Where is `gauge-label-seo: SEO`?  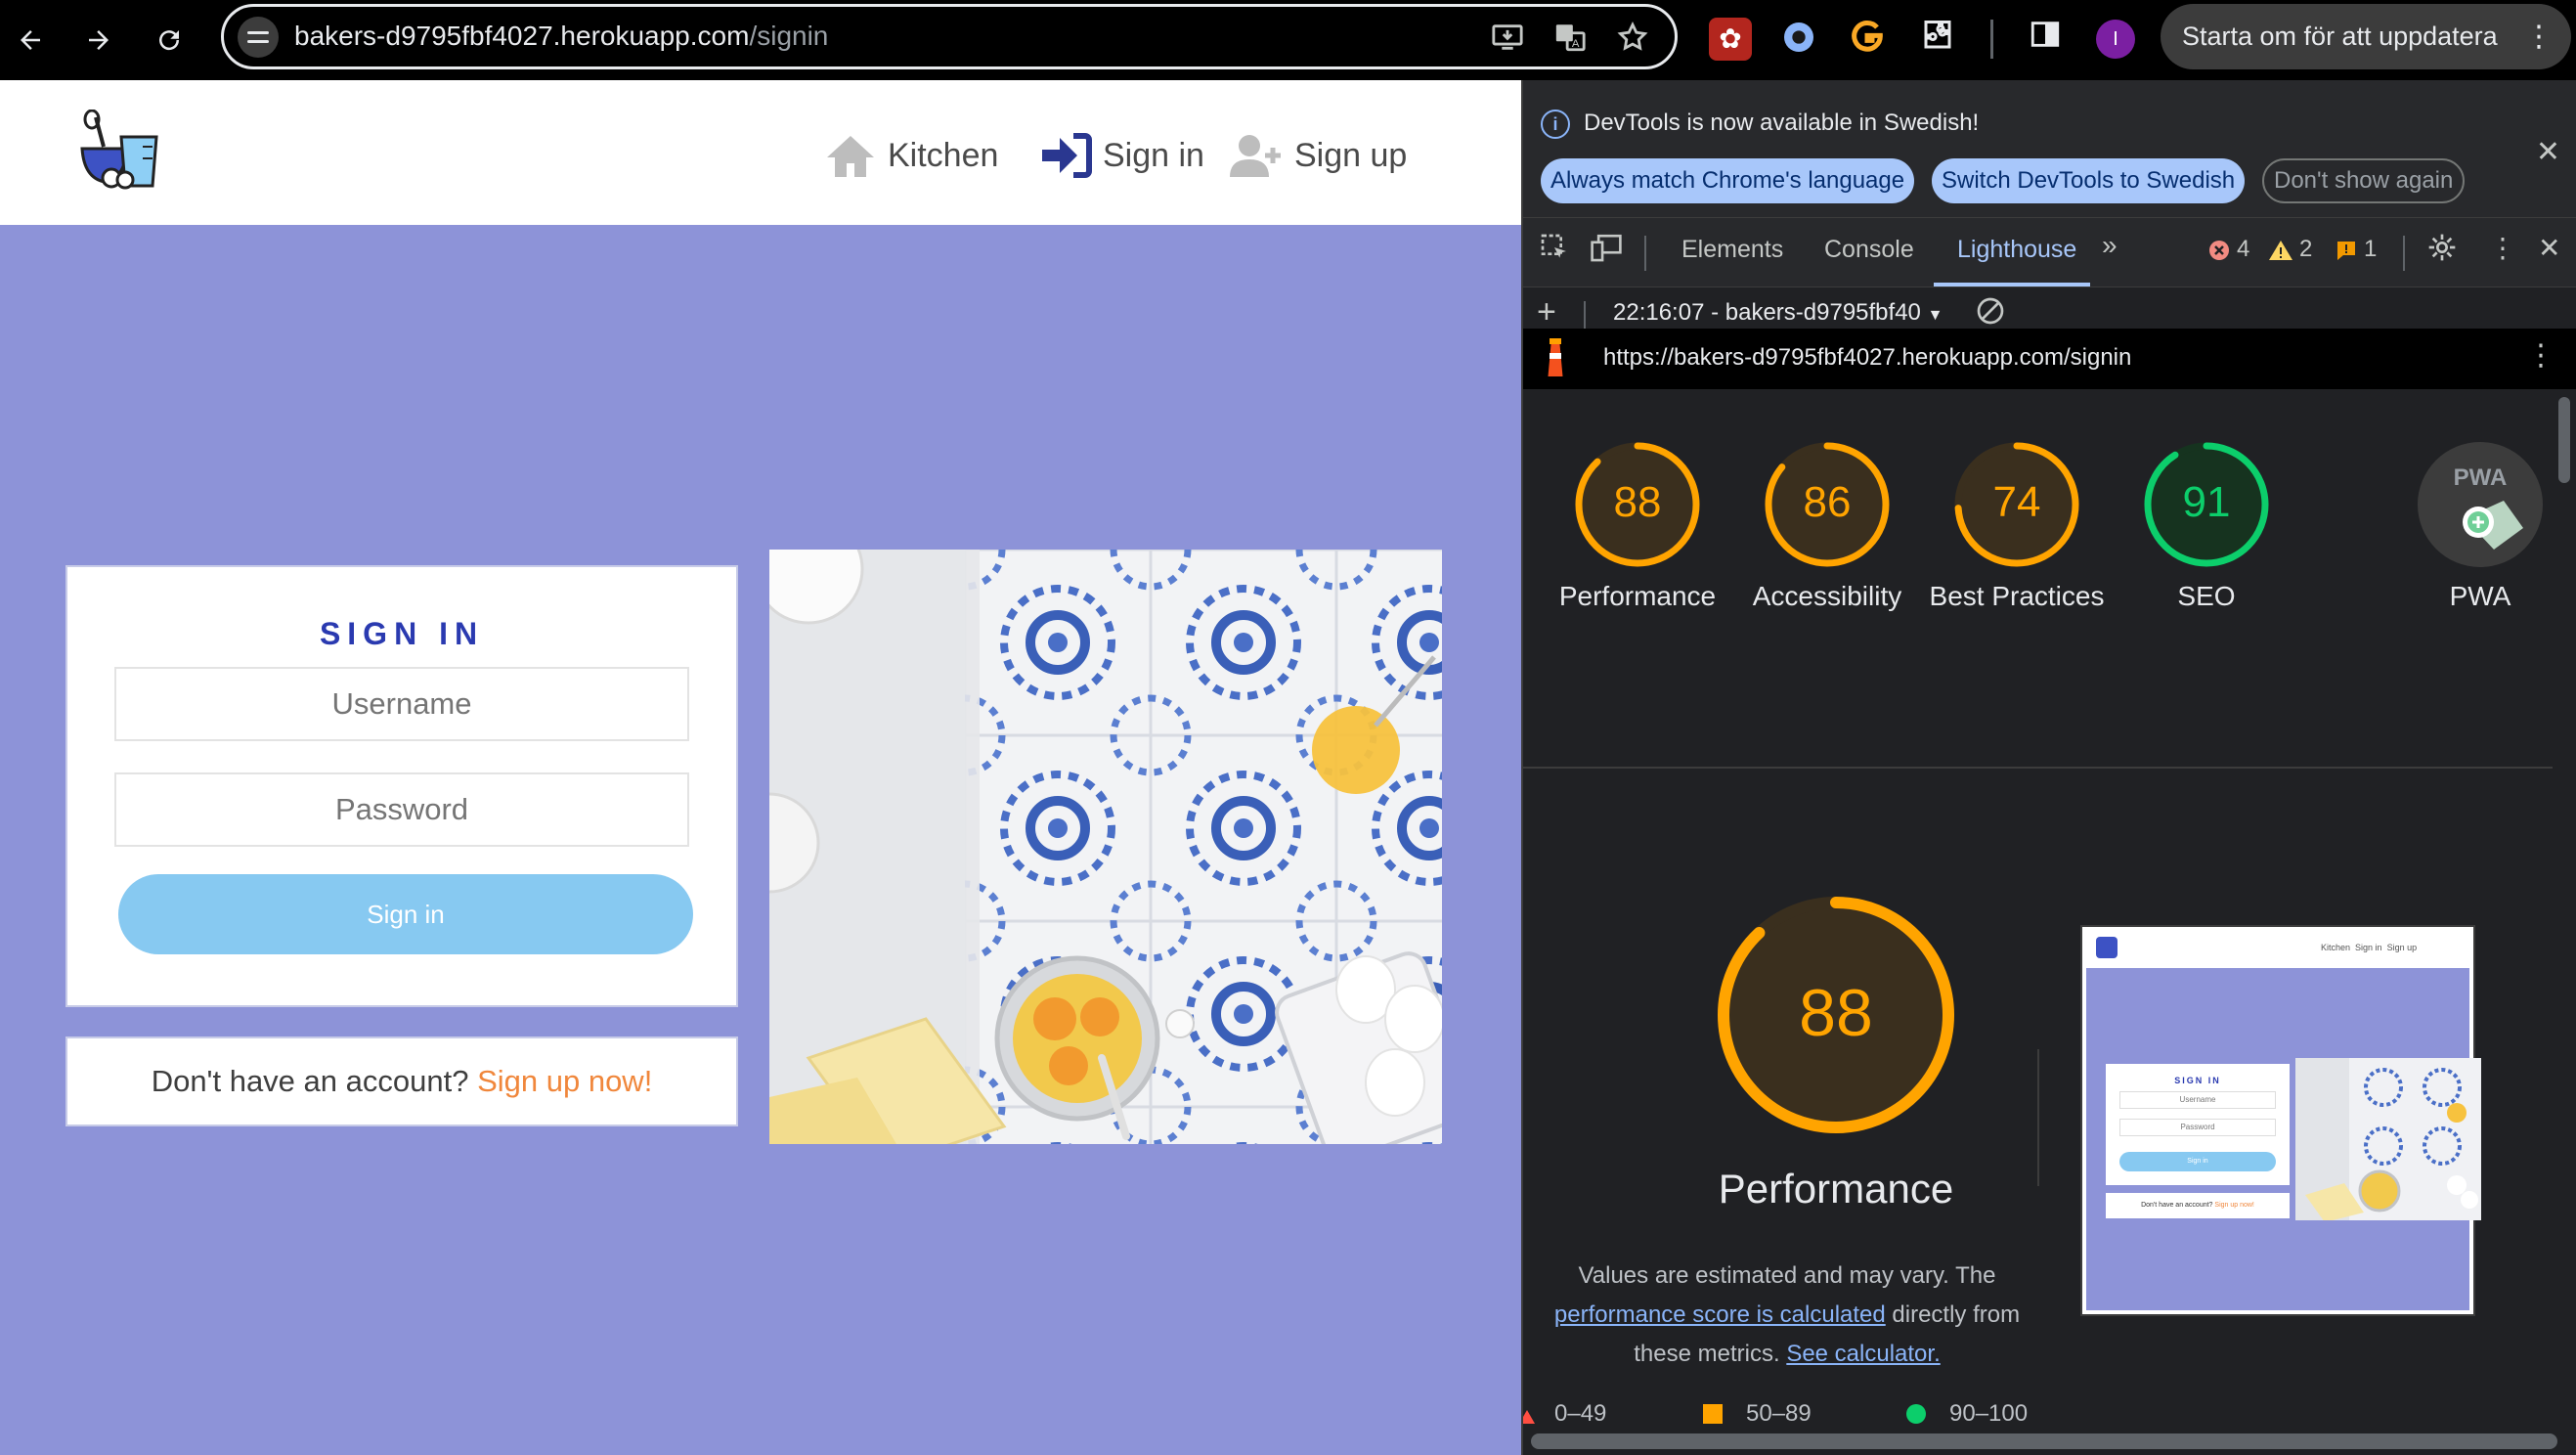
gauge-label-seo: SEO is located at coordinates (2206, 596).